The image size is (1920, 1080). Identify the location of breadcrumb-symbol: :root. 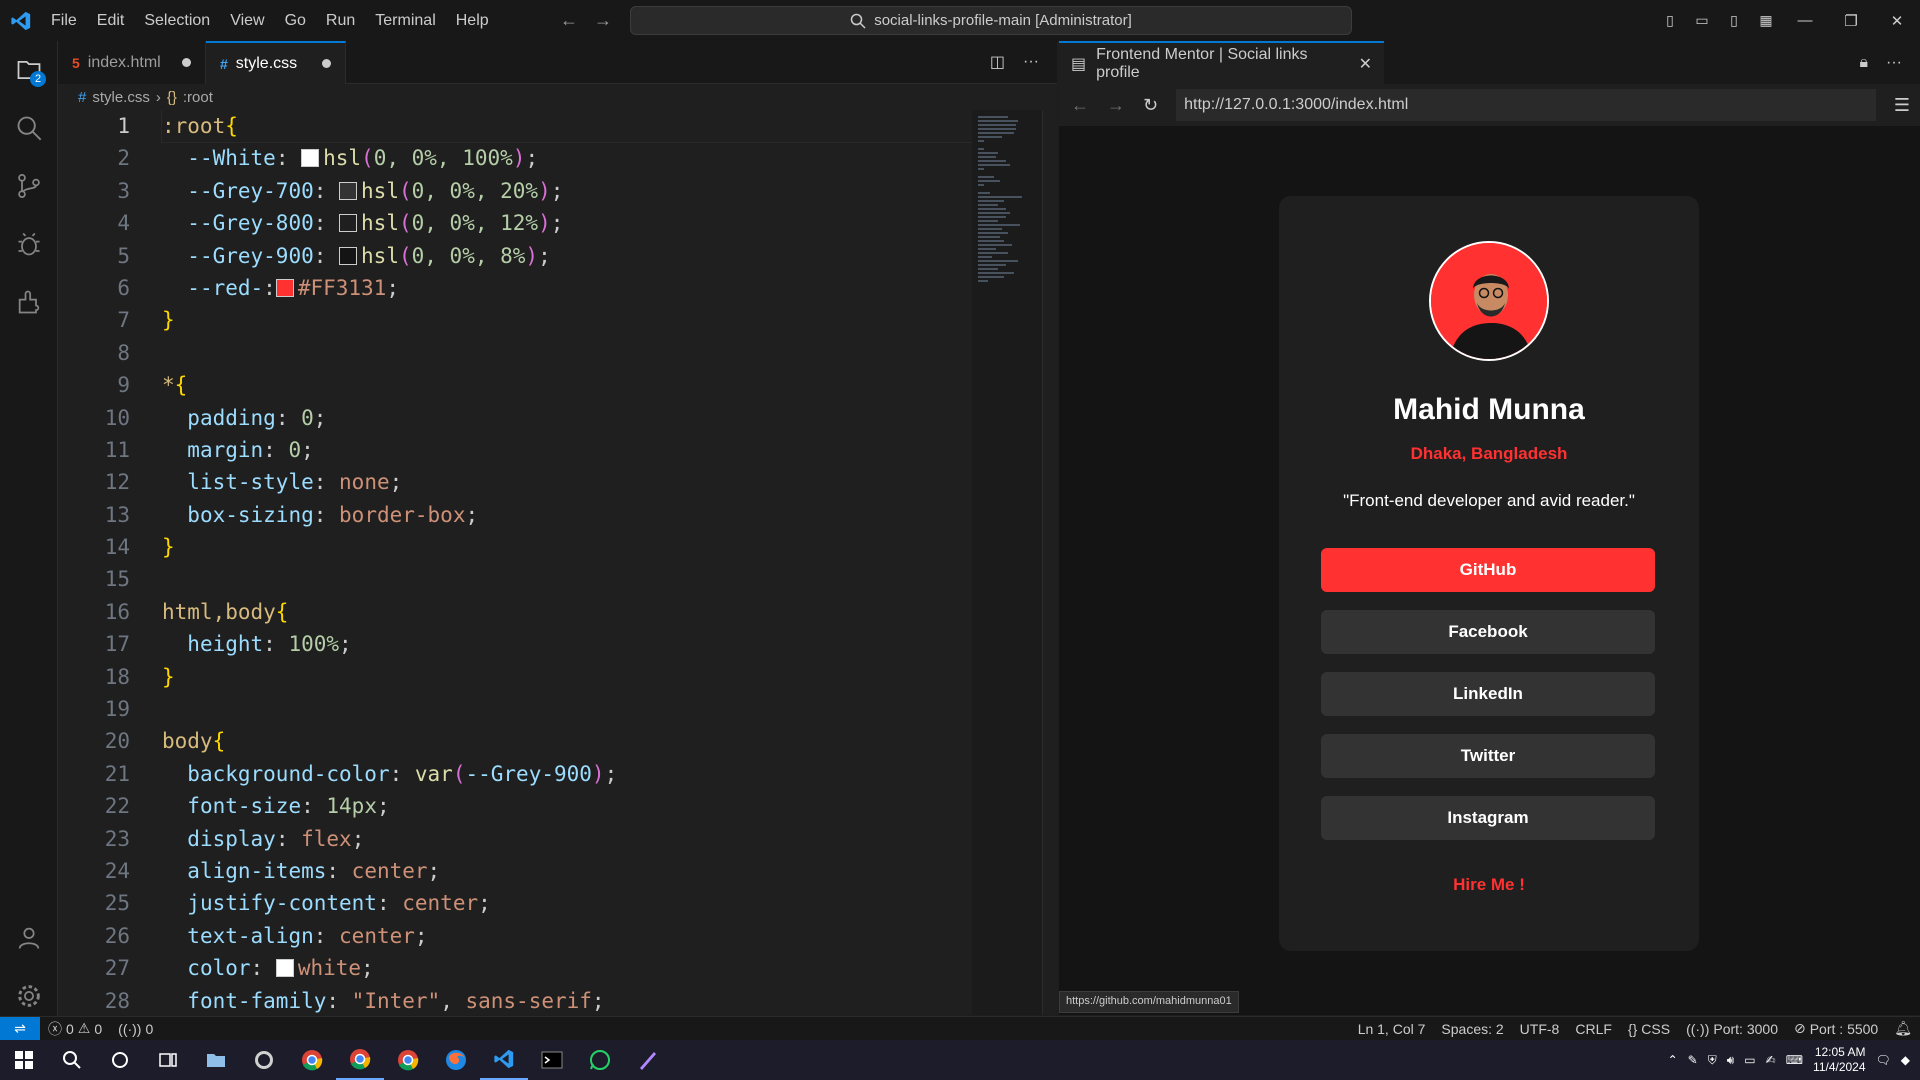
(198, 97).